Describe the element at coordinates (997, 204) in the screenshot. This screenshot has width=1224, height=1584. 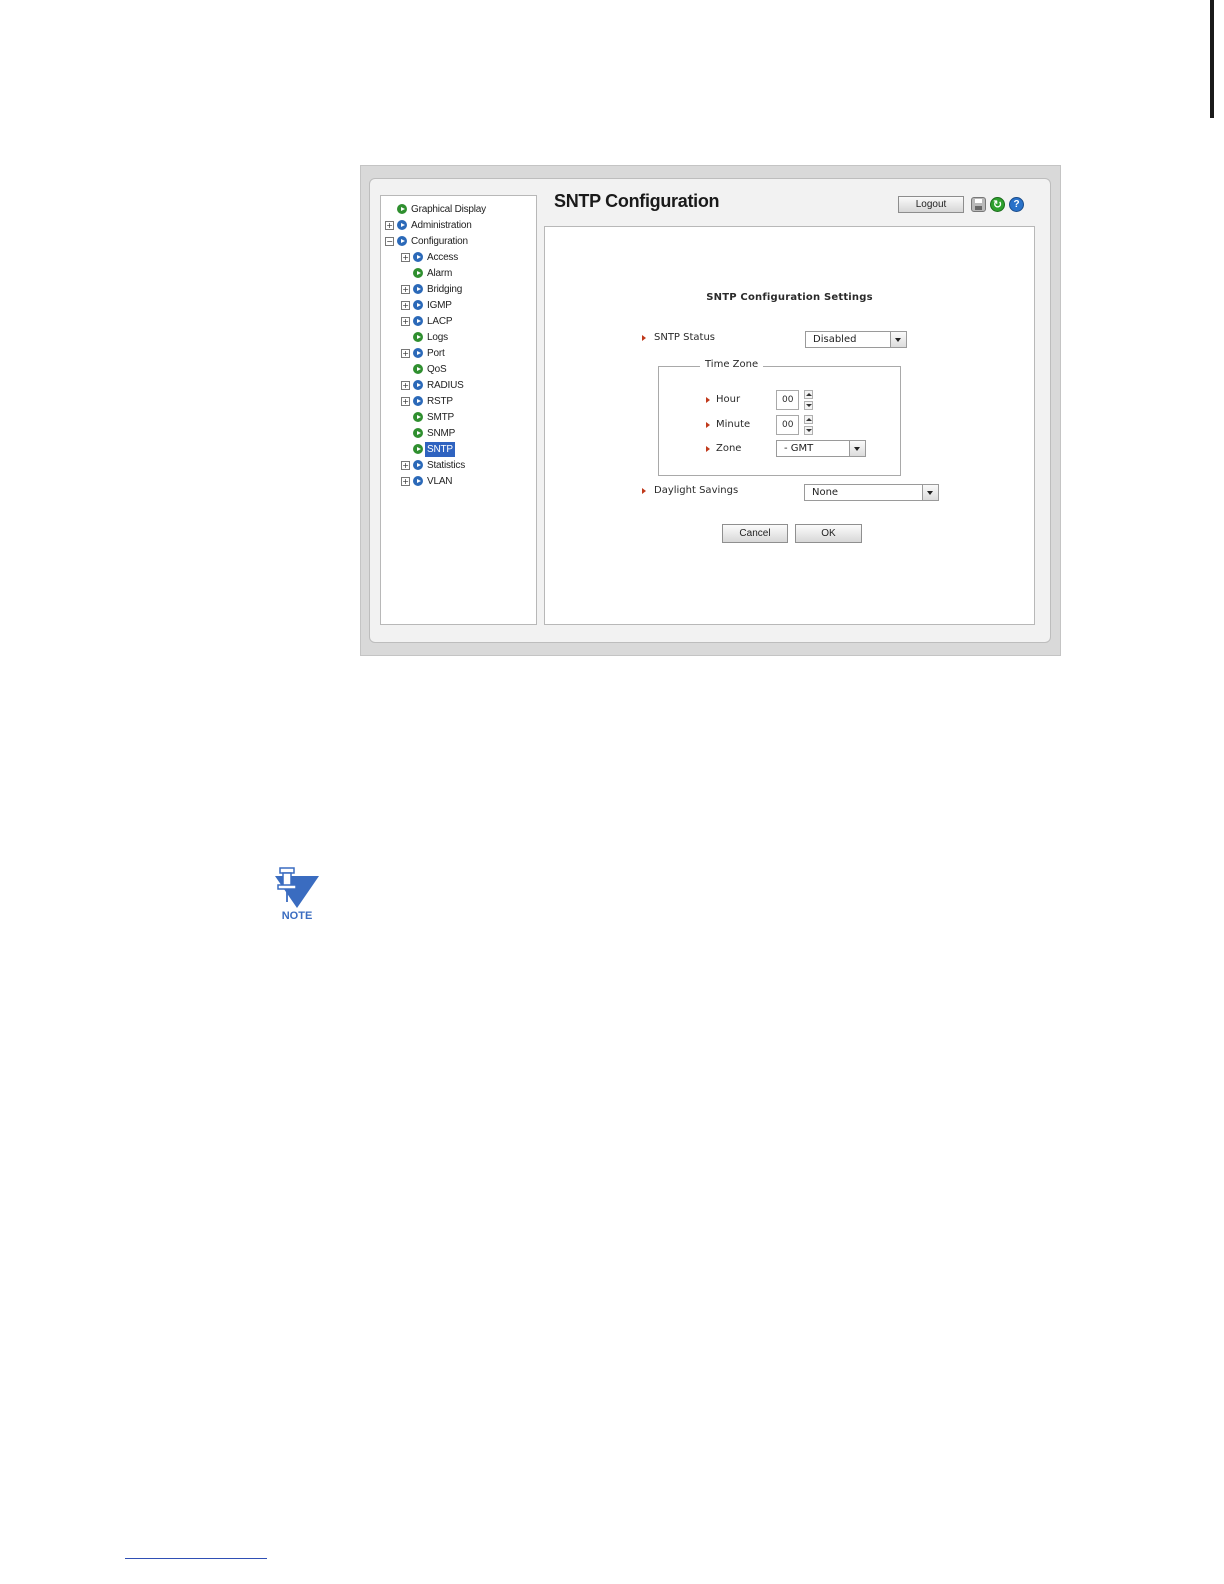
I see `refresh-icon: ↻` at that location.